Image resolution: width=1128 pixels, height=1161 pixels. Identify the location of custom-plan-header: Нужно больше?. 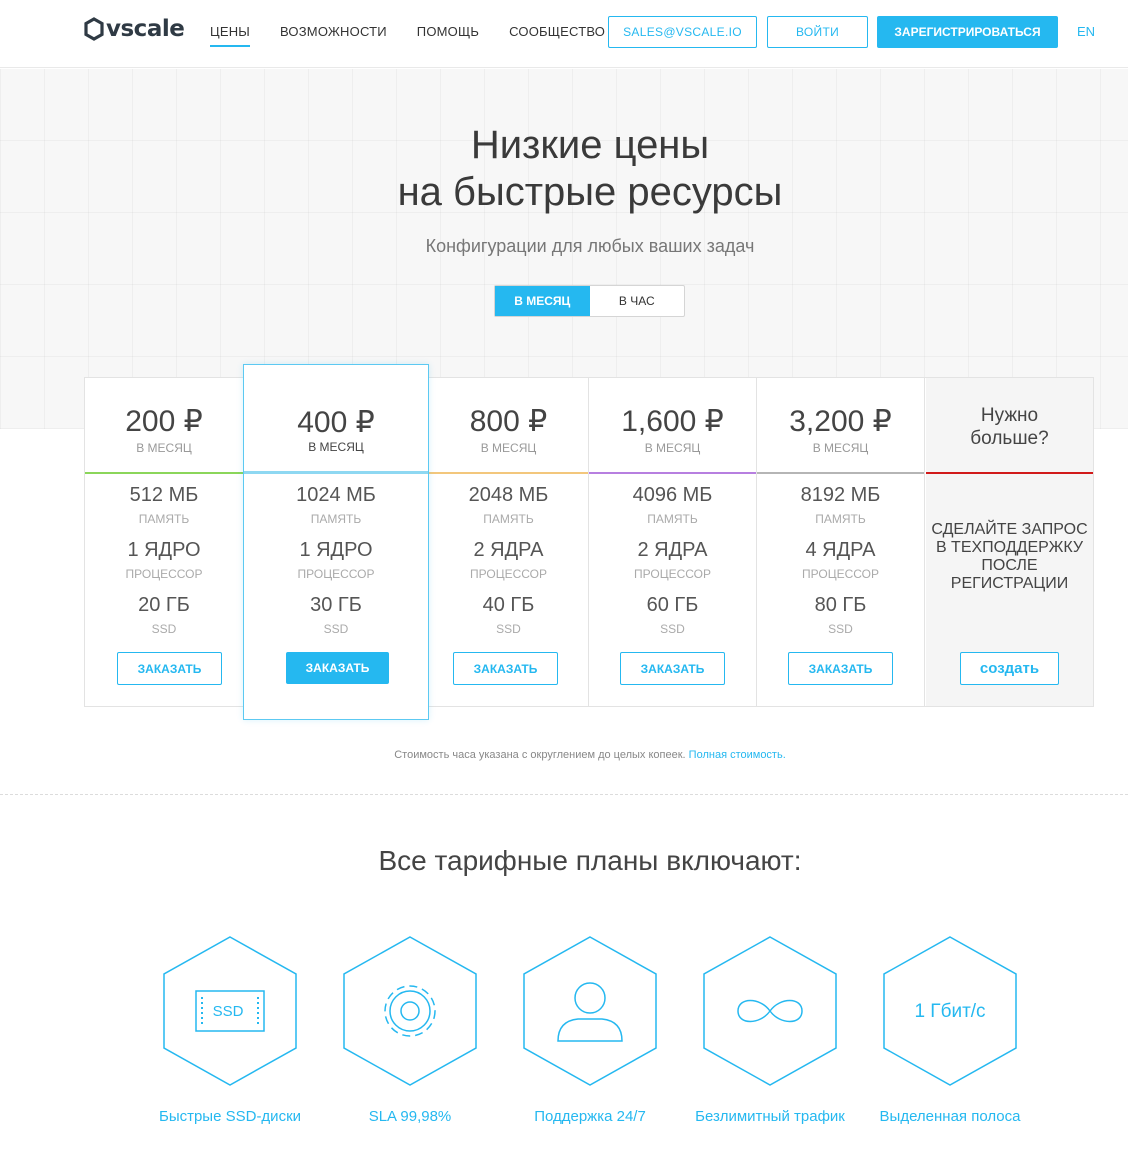
(1009, 426).